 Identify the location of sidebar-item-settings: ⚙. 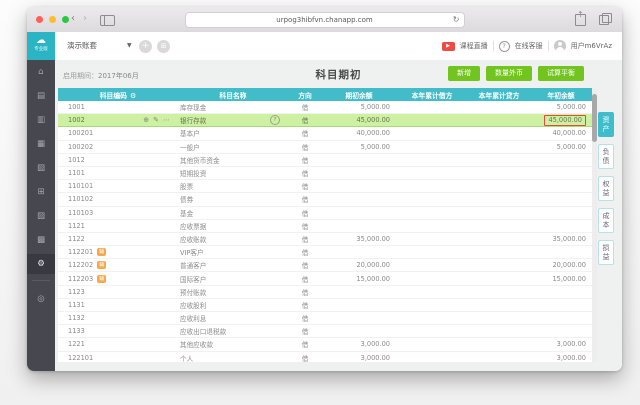
(41, 264).